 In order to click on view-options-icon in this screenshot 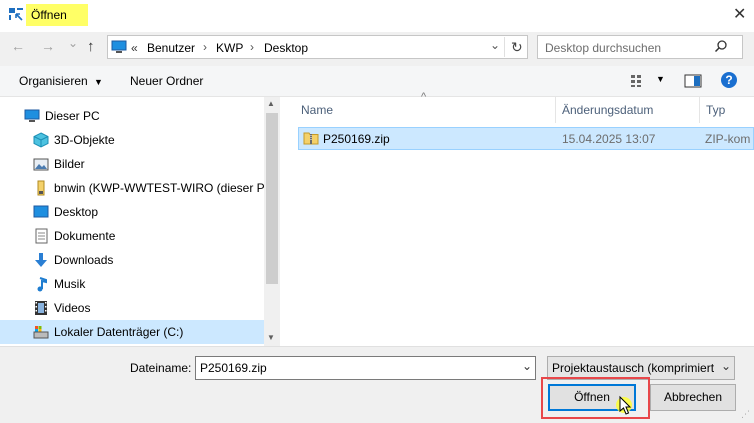, I will do `click(638, 81)`.